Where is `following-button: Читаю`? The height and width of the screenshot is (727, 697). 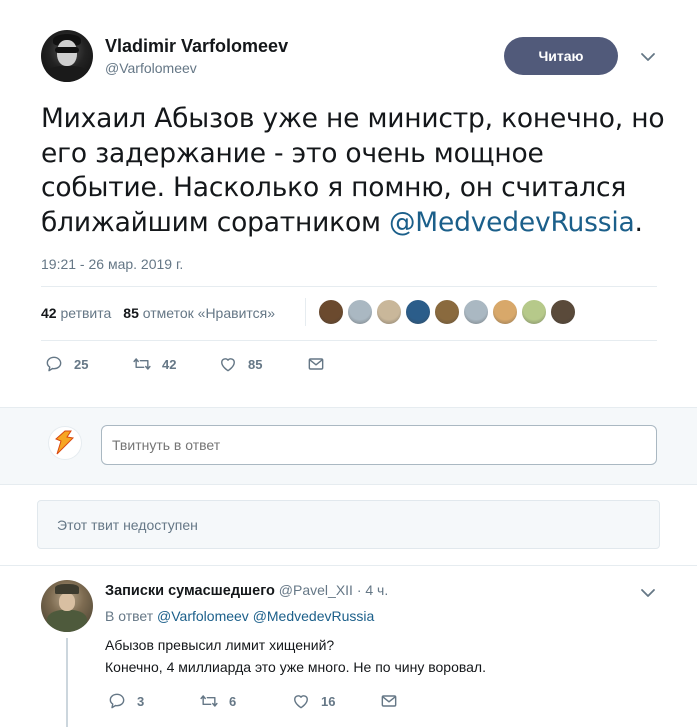
following-button: Читаю is located at coordinates (561, 56).